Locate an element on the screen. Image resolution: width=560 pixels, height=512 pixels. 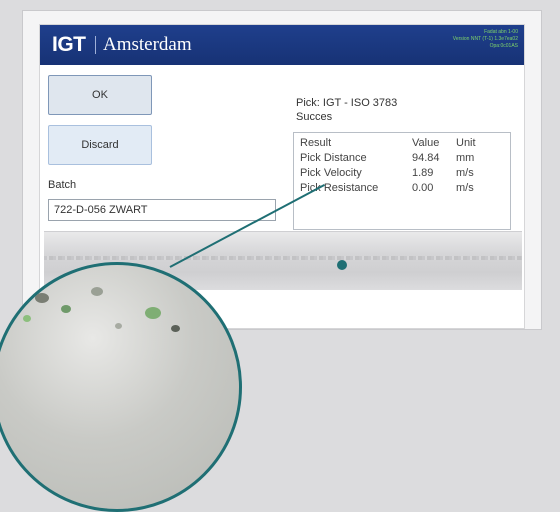
trace-pattern is located at coordinates (283, 258).